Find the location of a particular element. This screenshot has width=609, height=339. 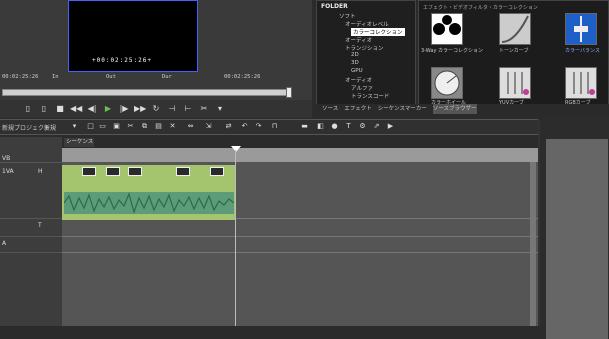

playhead-handle is located at coordinates (236, 149).